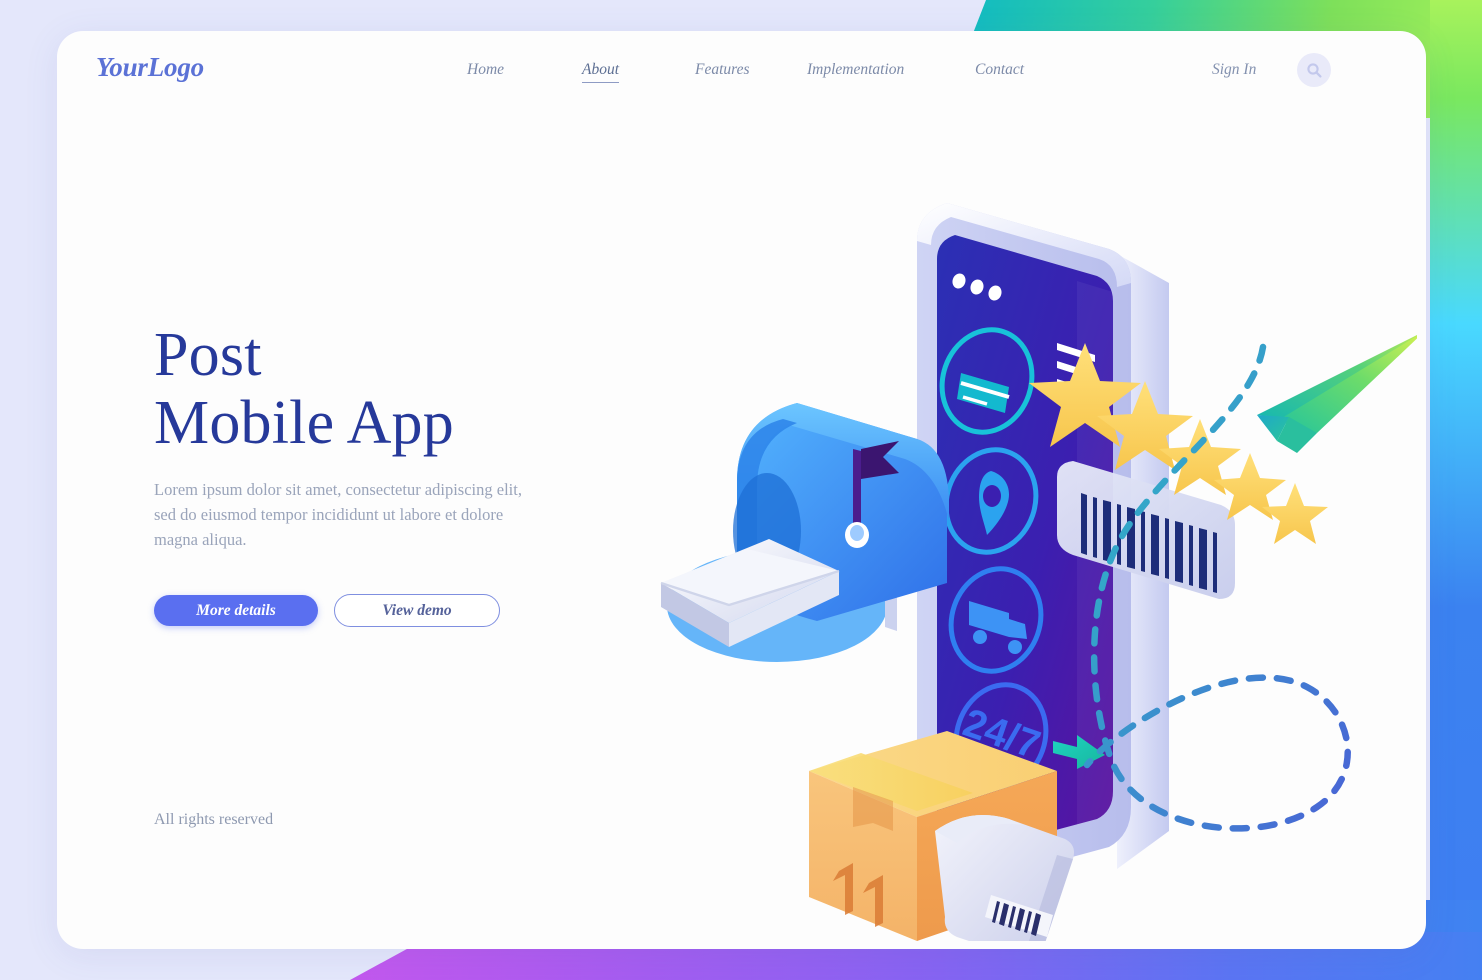 The image size is (1482, 980). What do you see at coordinates (1337, 394) in the screenshot?
I see `paper-plane-icon` at bounding box center [1337, 394].